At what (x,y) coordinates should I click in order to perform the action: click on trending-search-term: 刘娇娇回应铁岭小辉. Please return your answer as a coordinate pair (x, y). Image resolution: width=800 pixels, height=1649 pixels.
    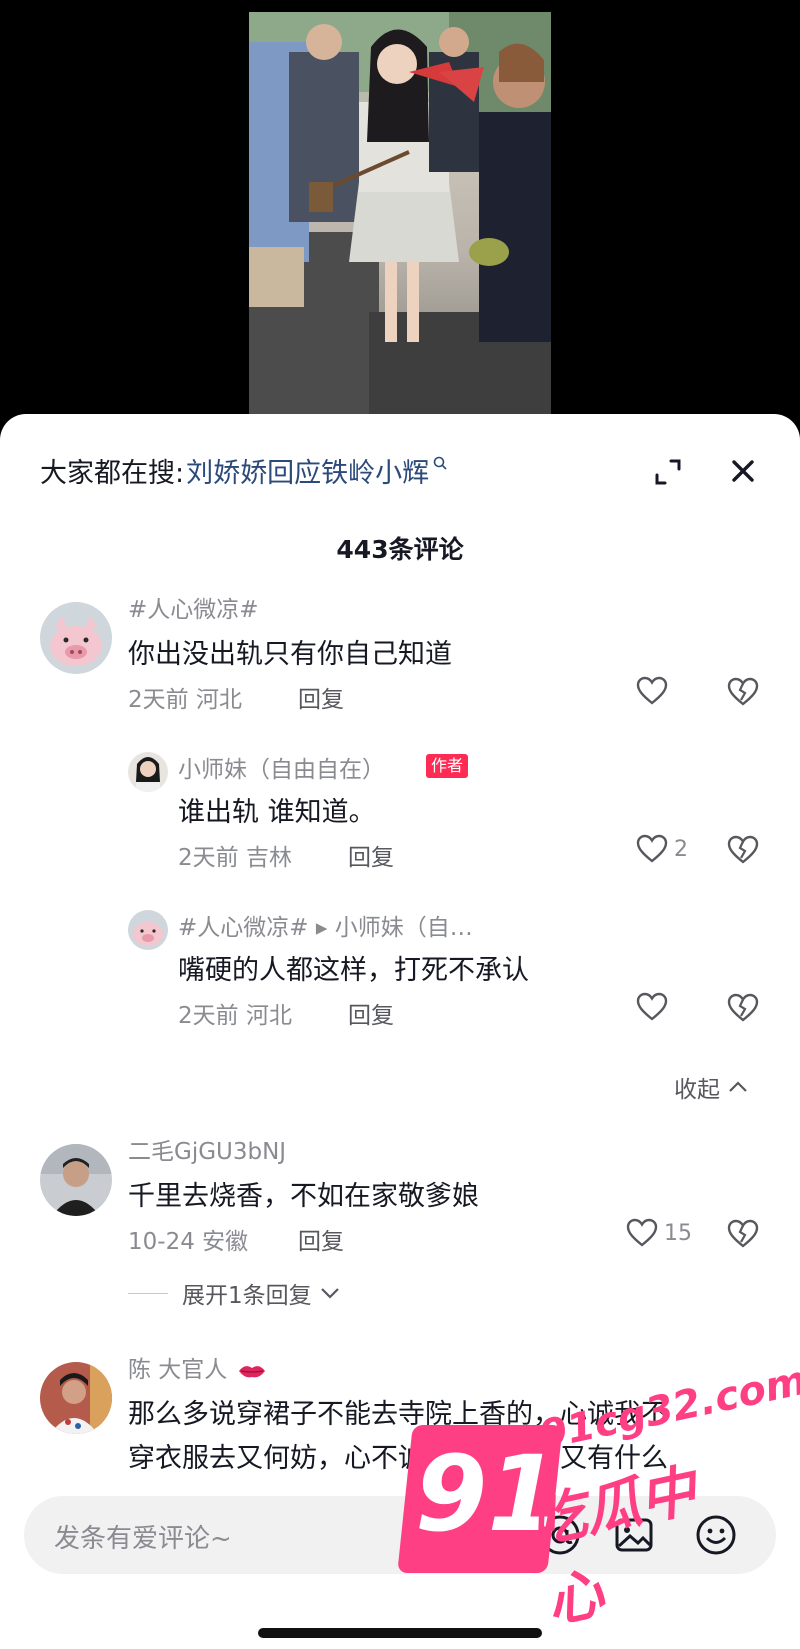
    Looking at the image, I should click on (307, 470).